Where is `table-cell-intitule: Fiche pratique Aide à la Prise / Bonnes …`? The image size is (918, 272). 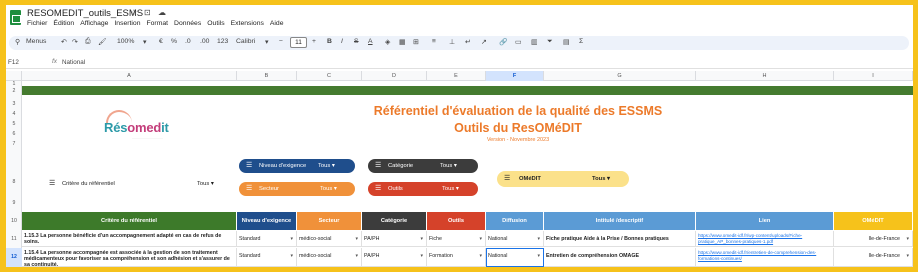 table-cell-intitule: Fiche pratique Aide à la Prise / Bonnes … is located at coordinates (620, 239).